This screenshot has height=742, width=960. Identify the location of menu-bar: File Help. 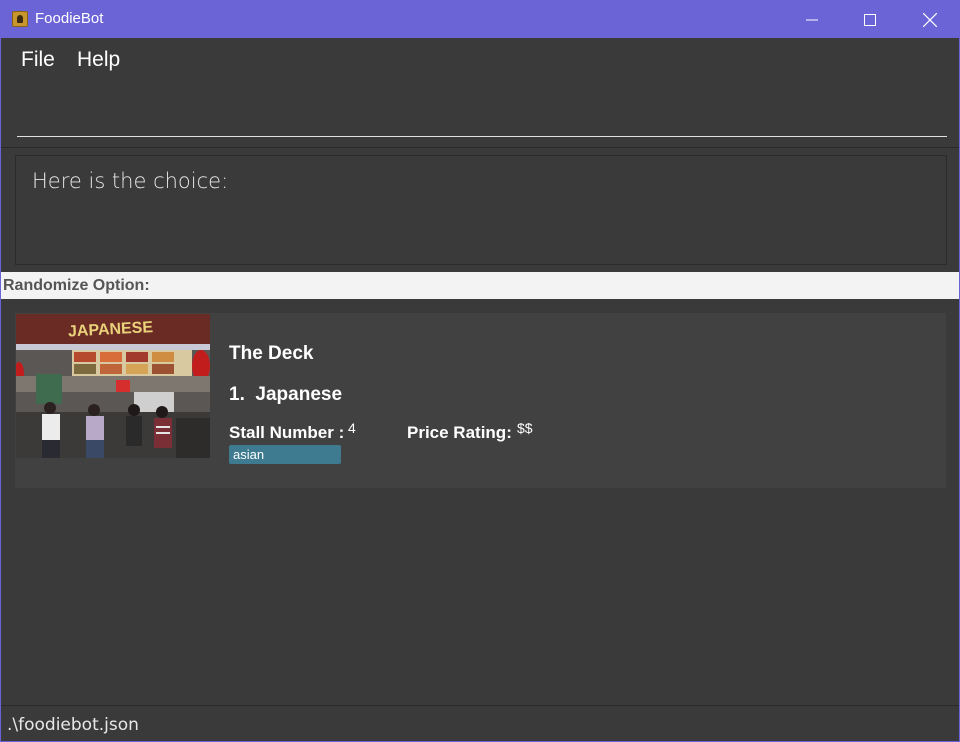
(480, 61).